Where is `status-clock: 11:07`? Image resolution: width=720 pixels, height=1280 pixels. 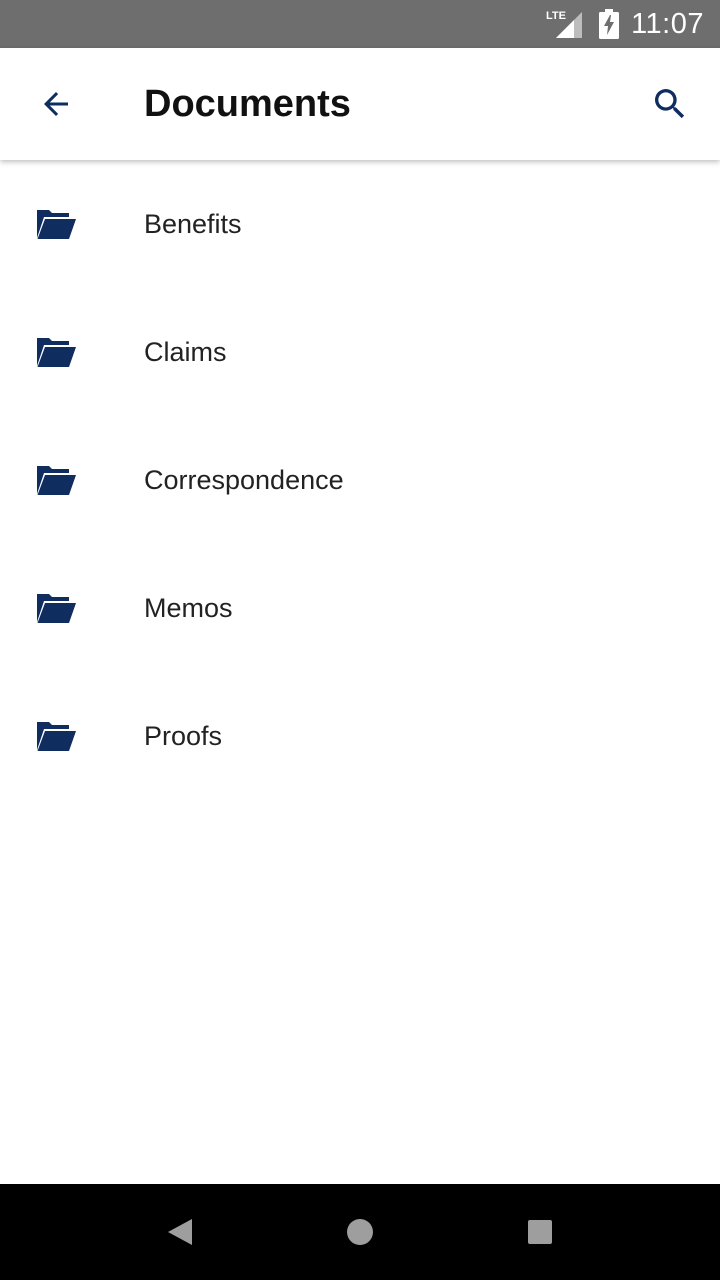 status-clock: 11:07 is located at coordinates (667, 24).